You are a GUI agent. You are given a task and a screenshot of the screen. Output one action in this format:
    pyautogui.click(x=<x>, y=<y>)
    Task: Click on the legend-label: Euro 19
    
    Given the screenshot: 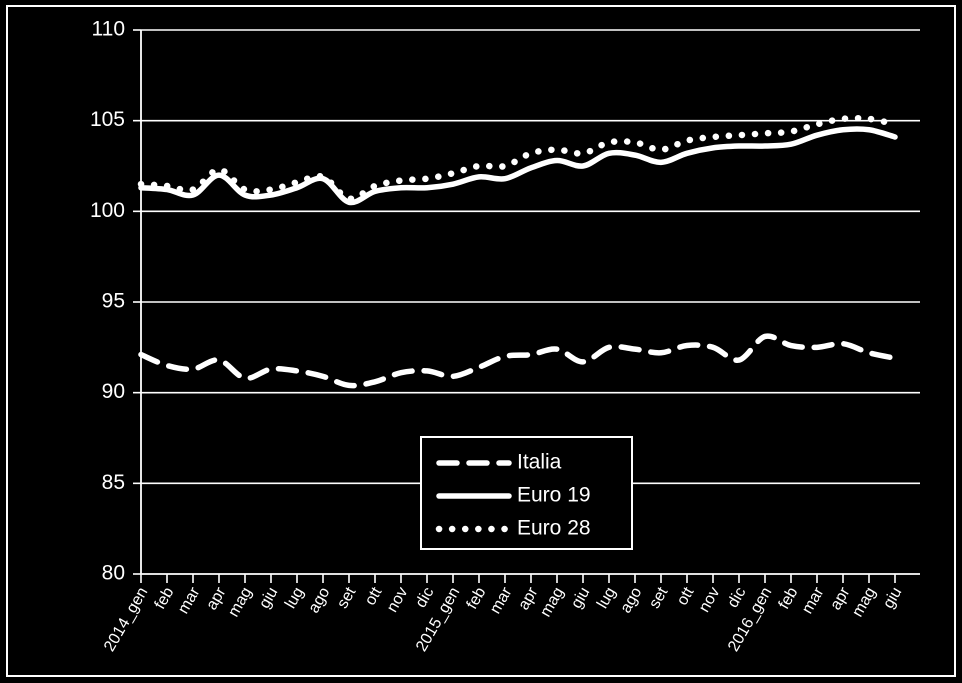 What is the action you would take?
    pyautogui.click(x=554, y=495)
    